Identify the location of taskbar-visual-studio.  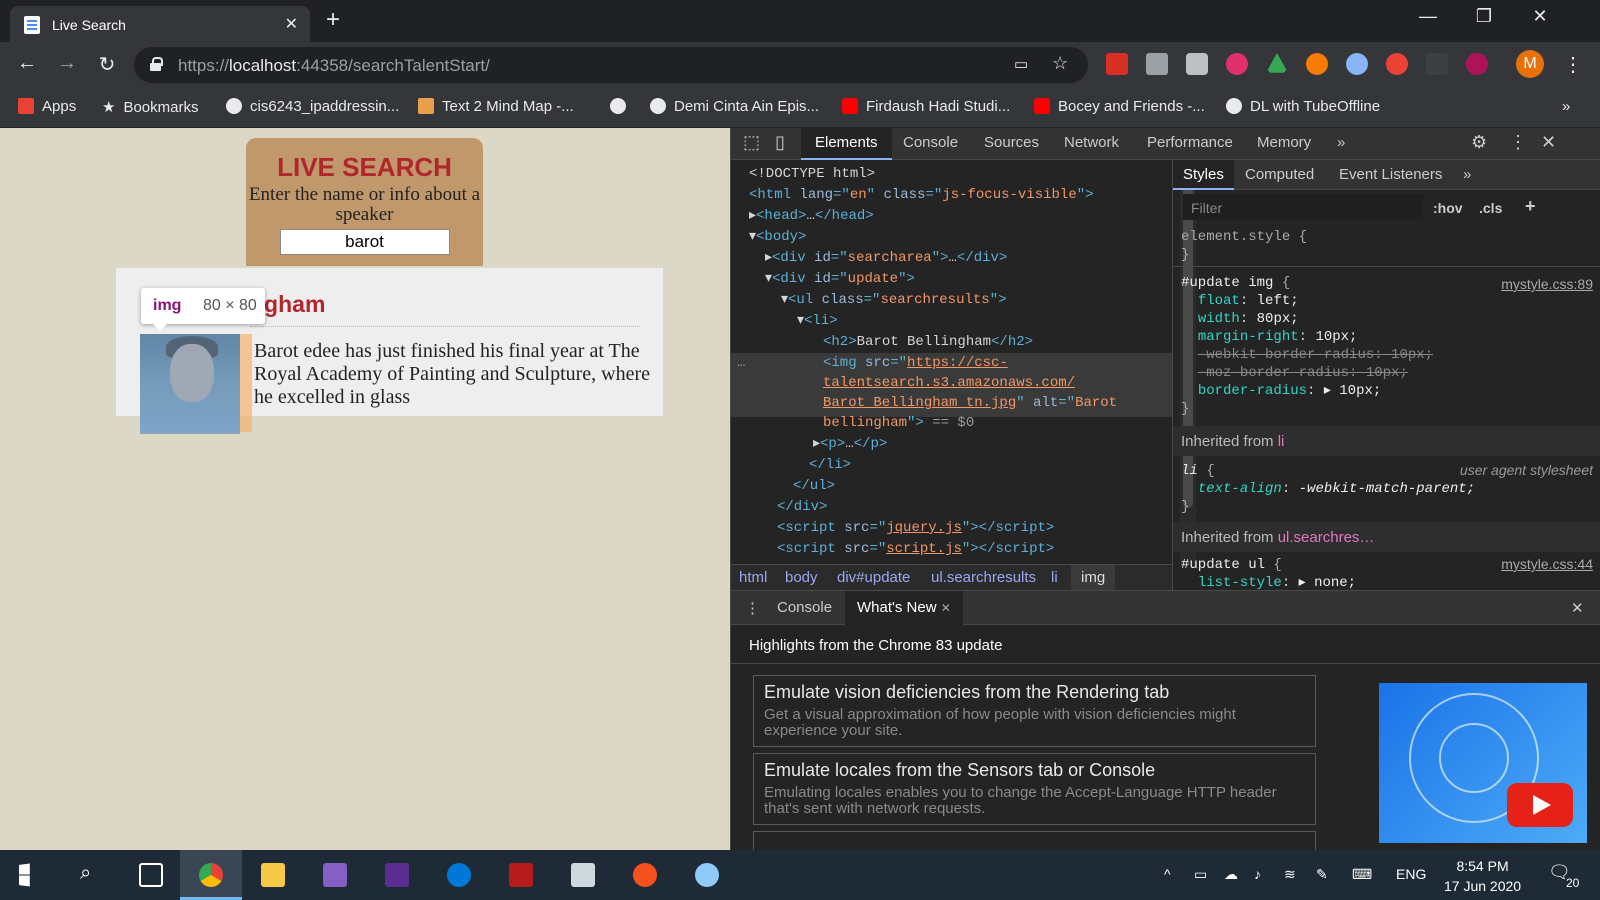
(397, 875).